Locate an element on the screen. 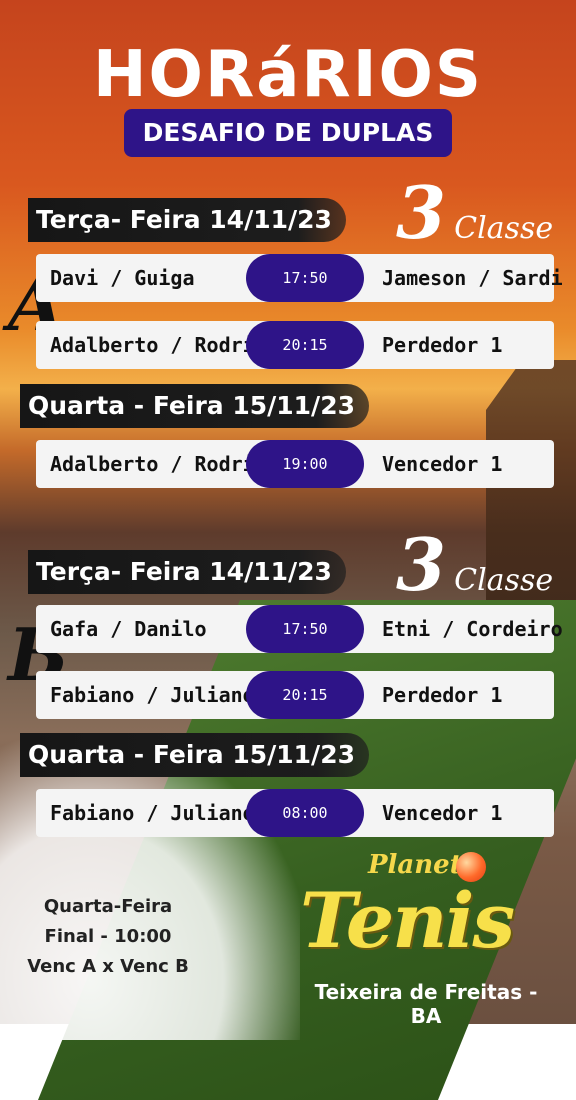 This screenshot has height=1100, width=576. group-a-day2: Quarta - Feira 15/11/23 is located at coordinates (194, 406).